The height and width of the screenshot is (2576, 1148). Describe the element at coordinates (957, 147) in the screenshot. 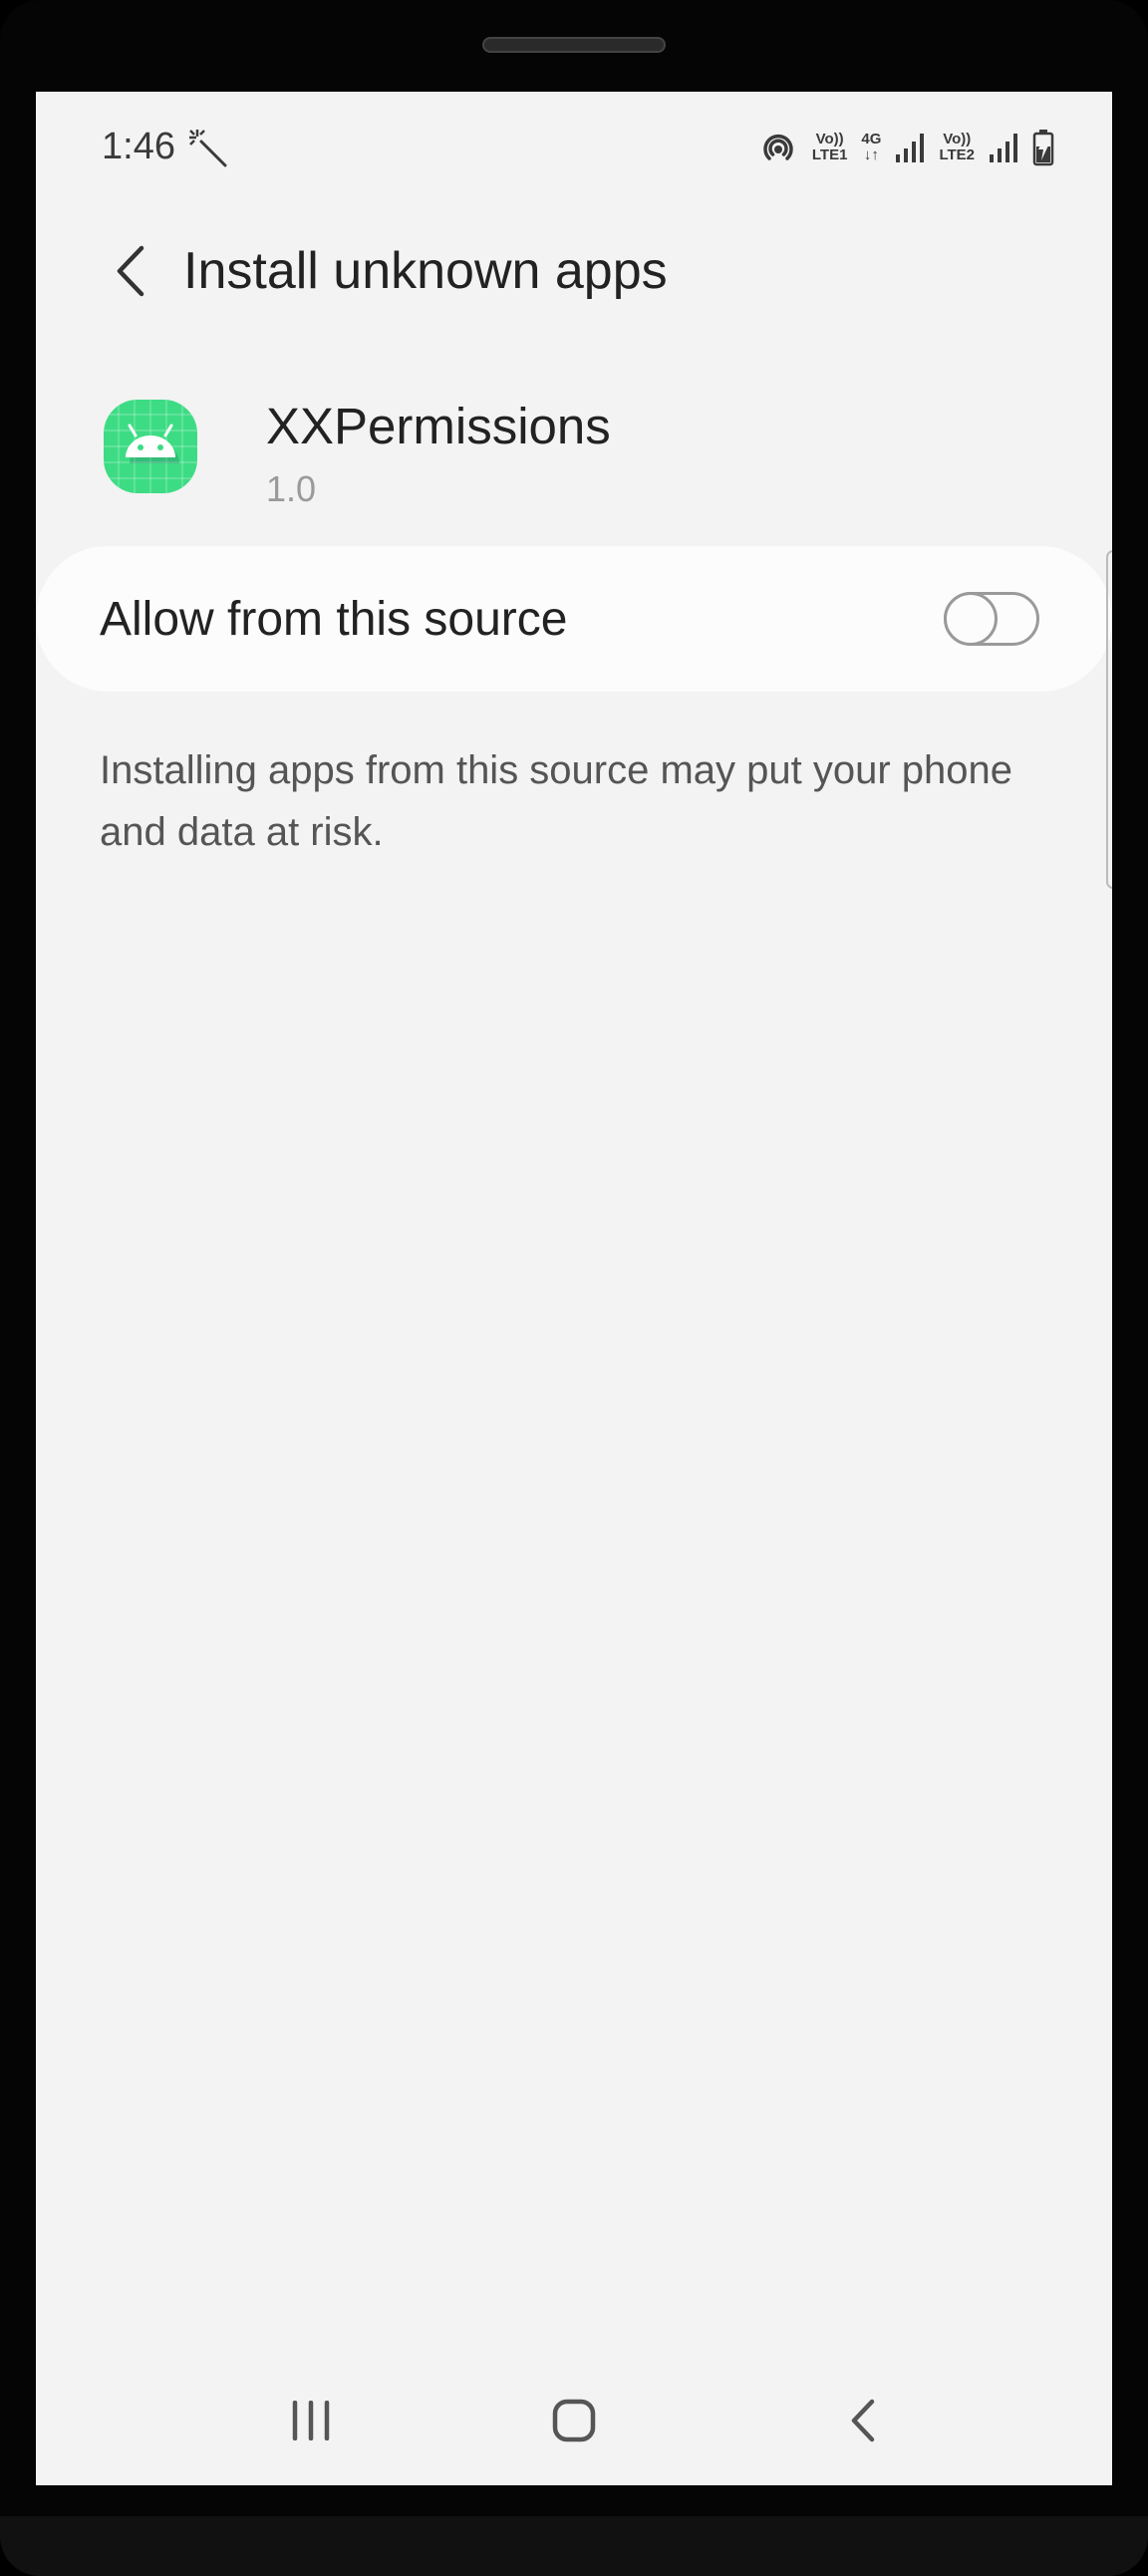

I see `volte-lte2-indicator: Vo)) LTE2` at that location.